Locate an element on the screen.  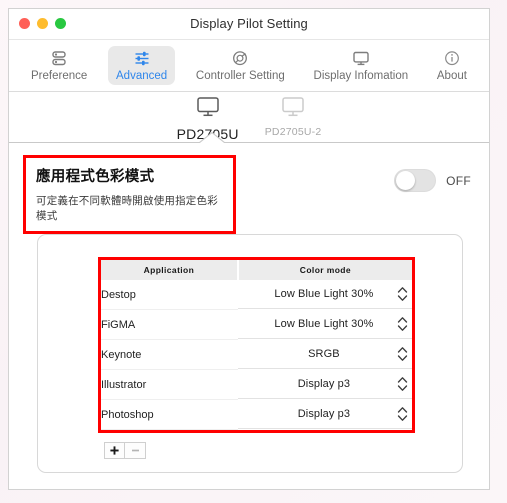
cell-color-mode: SRGB is located at coordinates (324, 355).